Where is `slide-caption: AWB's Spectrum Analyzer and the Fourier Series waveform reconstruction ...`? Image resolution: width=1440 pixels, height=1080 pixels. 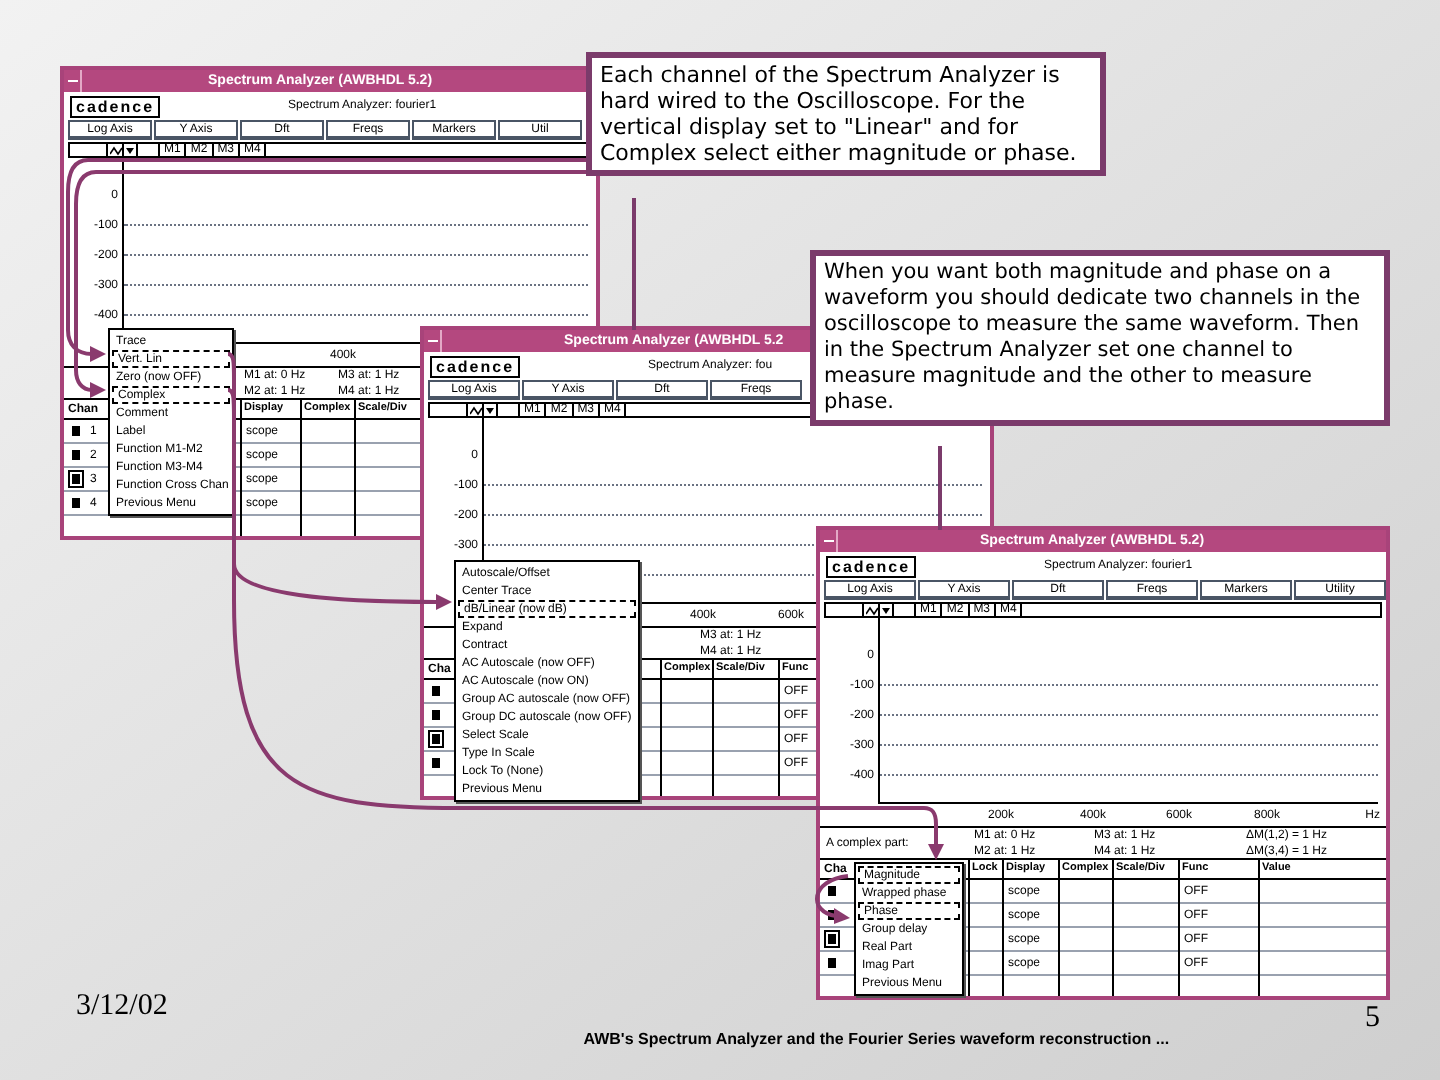 slide-caption: AWB's Spectrum Analyzer and the Fourier Series waveform reconstruction ... is located at coordinates (876, 1040).